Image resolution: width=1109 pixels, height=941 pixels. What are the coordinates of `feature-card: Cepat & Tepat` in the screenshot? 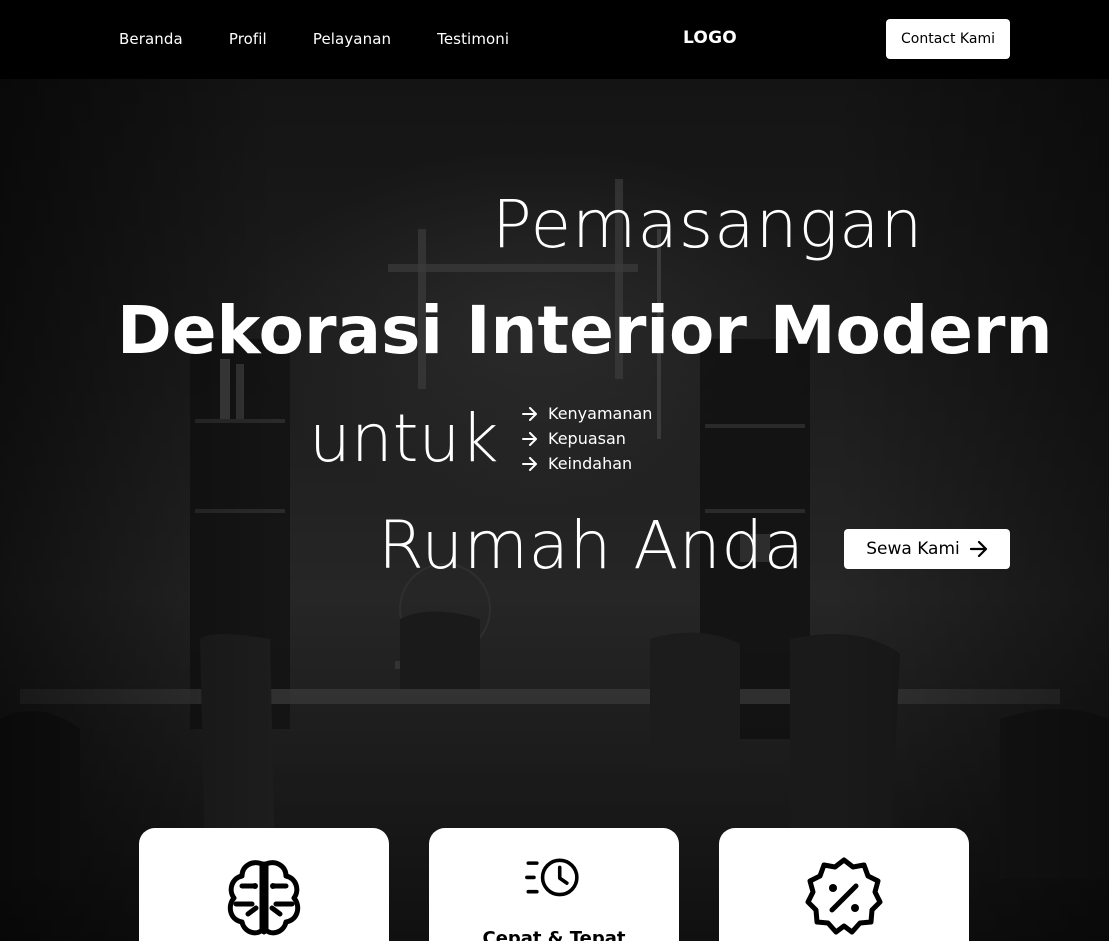 It's located at (554, 884).